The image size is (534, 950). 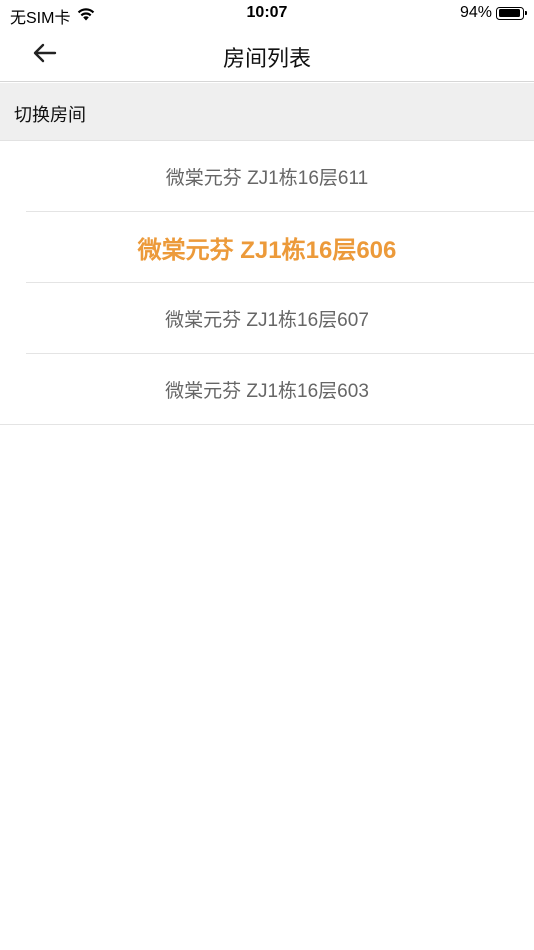 I want to click on section-title: 切换房间, so click(x=50, y=115).